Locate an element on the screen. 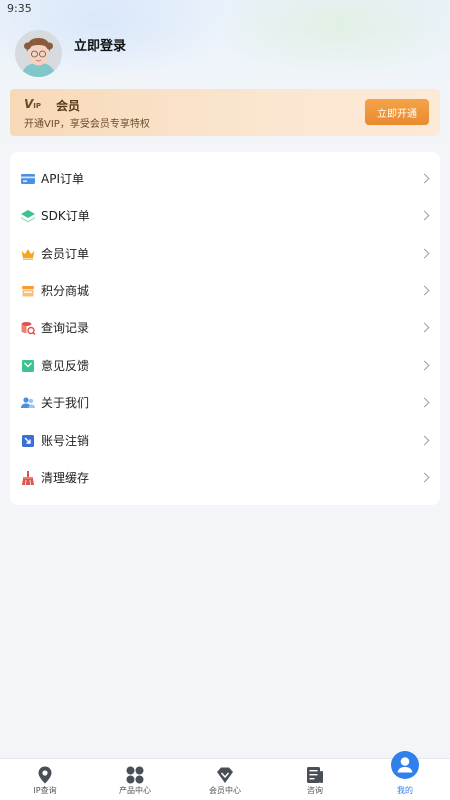 This screenshot has height=800, width=450. tab-label: 会员中心 is located at coordinates (225, 790).